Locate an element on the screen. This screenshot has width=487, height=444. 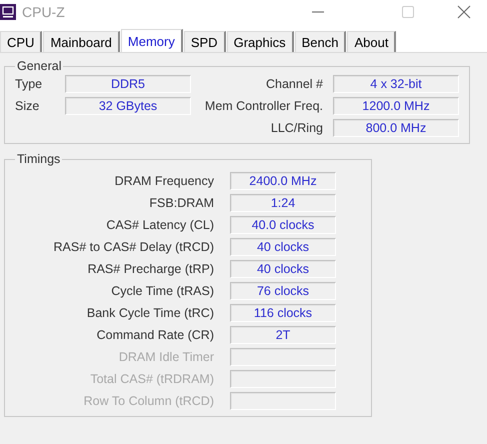
field-label: Mem Controller Freq. is located at coordinates (263, 106).